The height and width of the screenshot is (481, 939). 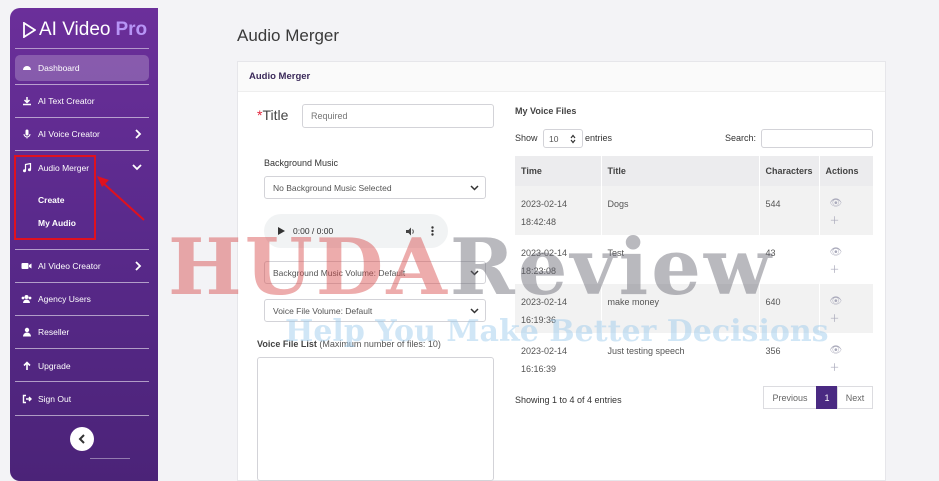 What do you see at coordinates (64, 299) in the screenshot?
I see `sidebar-item-label: Agency Users` at bounding box center [64, 299].